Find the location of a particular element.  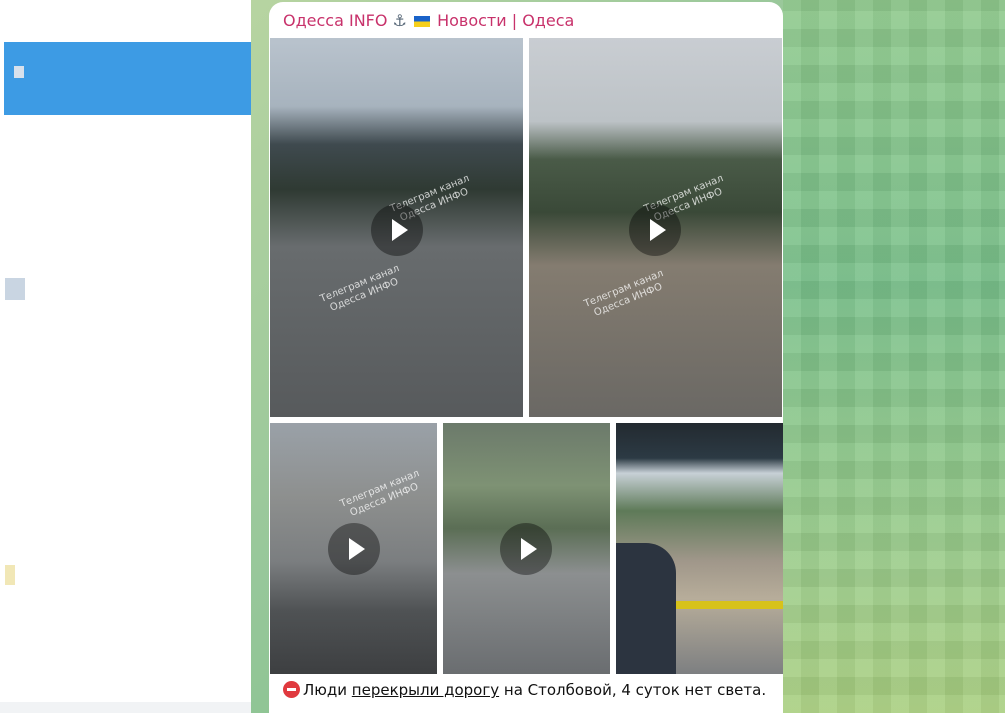

anchor-icon: ⚓ is located at coordinates (399, 20).